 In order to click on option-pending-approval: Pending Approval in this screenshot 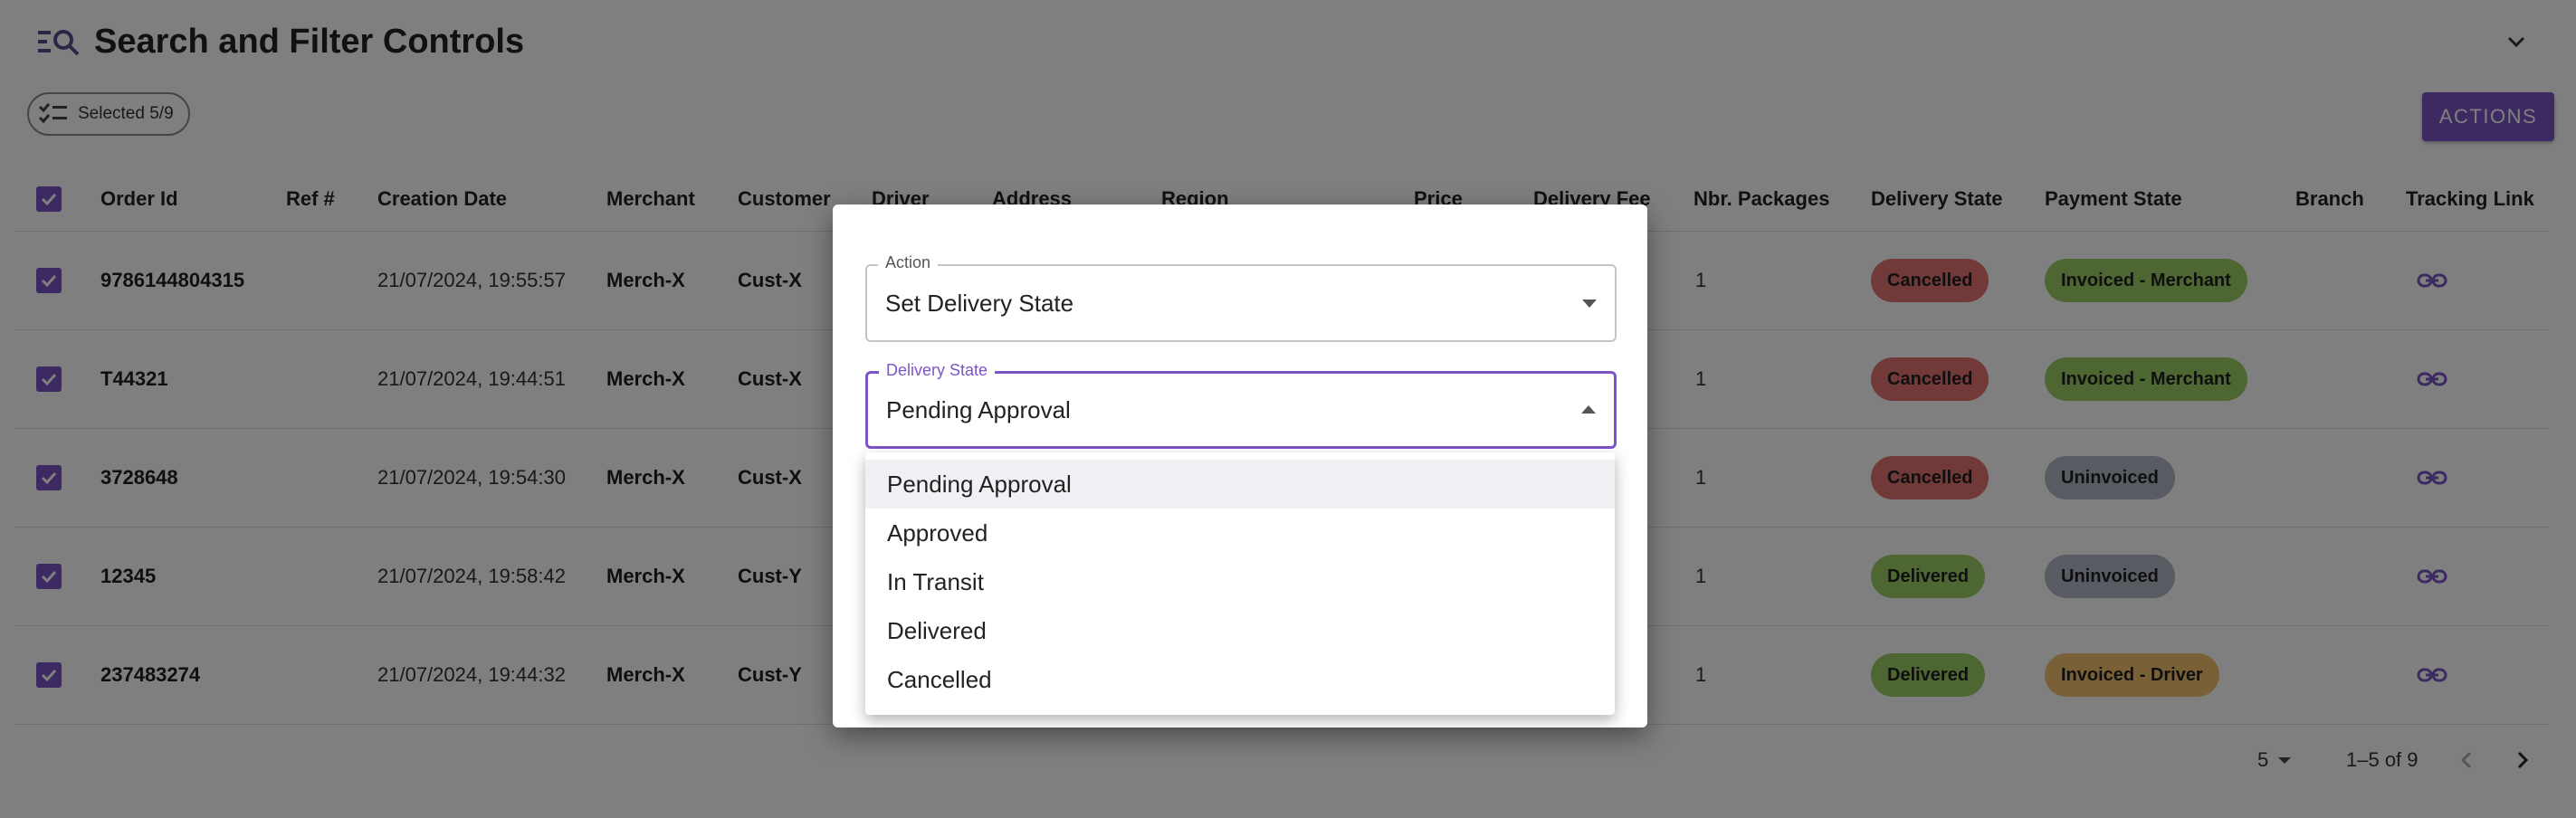, I will do `click(1240, 484)`.